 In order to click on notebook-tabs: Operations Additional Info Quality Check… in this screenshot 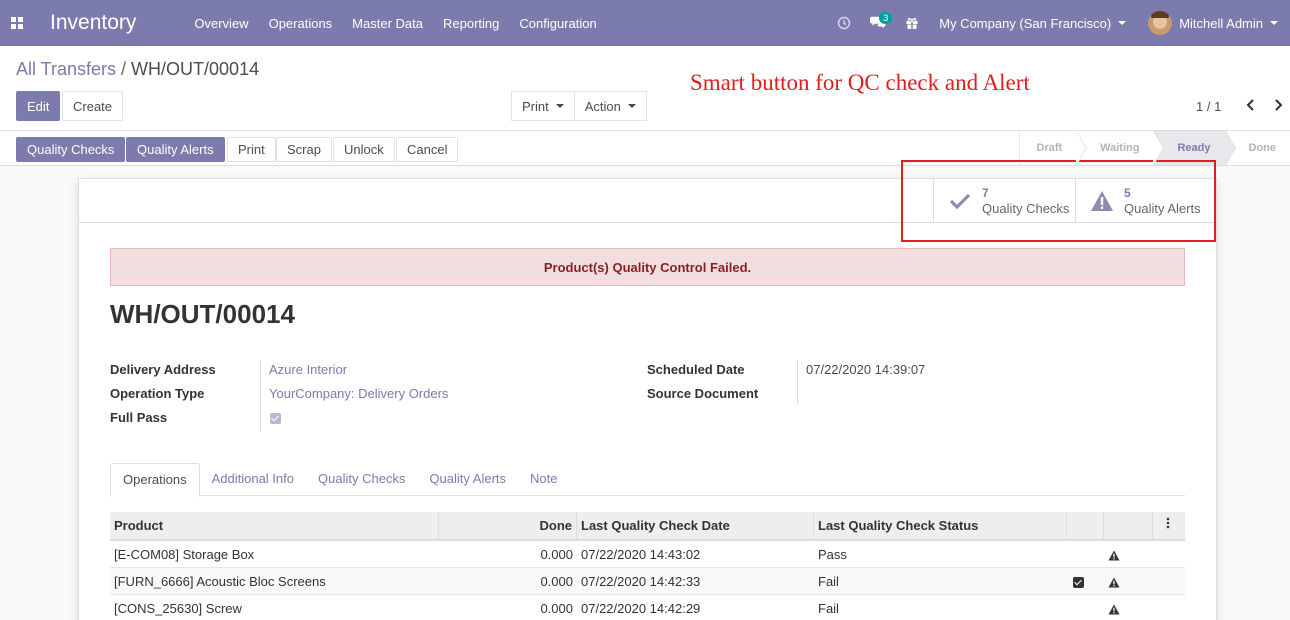, I will do `click(647, 480)`.